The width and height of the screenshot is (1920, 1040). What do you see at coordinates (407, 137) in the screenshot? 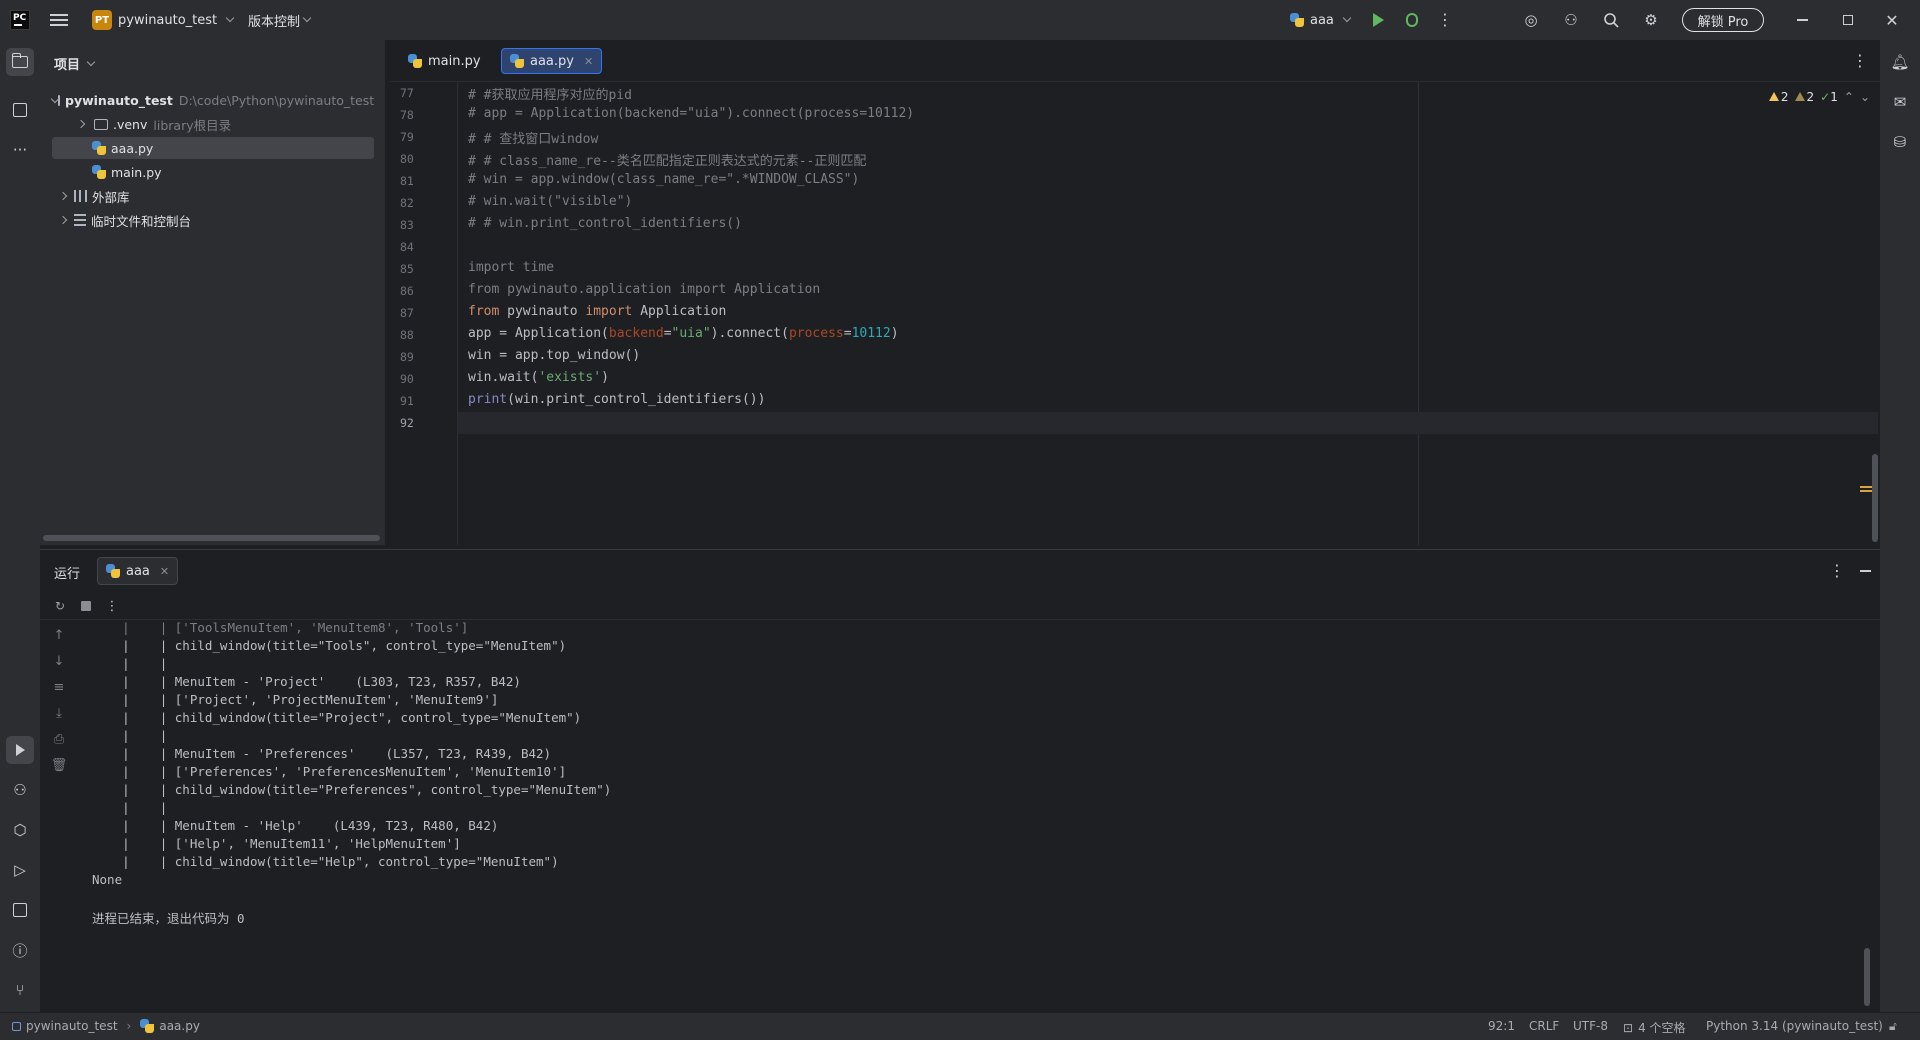
I see `line-number: 79` at bounding box center [407, 137].